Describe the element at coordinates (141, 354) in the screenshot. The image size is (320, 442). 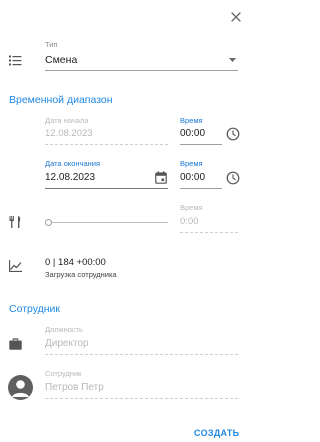
I see `position-underline` at that location.